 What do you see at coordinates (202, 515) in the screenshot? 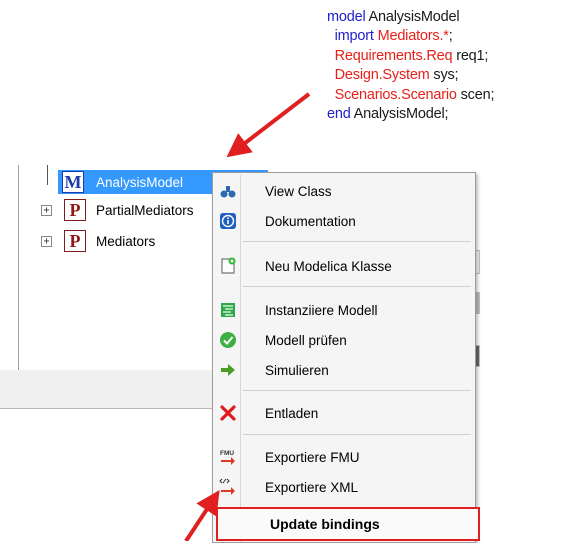
I see `arrow-to-update-bindings` at bounding box center [202, 515].